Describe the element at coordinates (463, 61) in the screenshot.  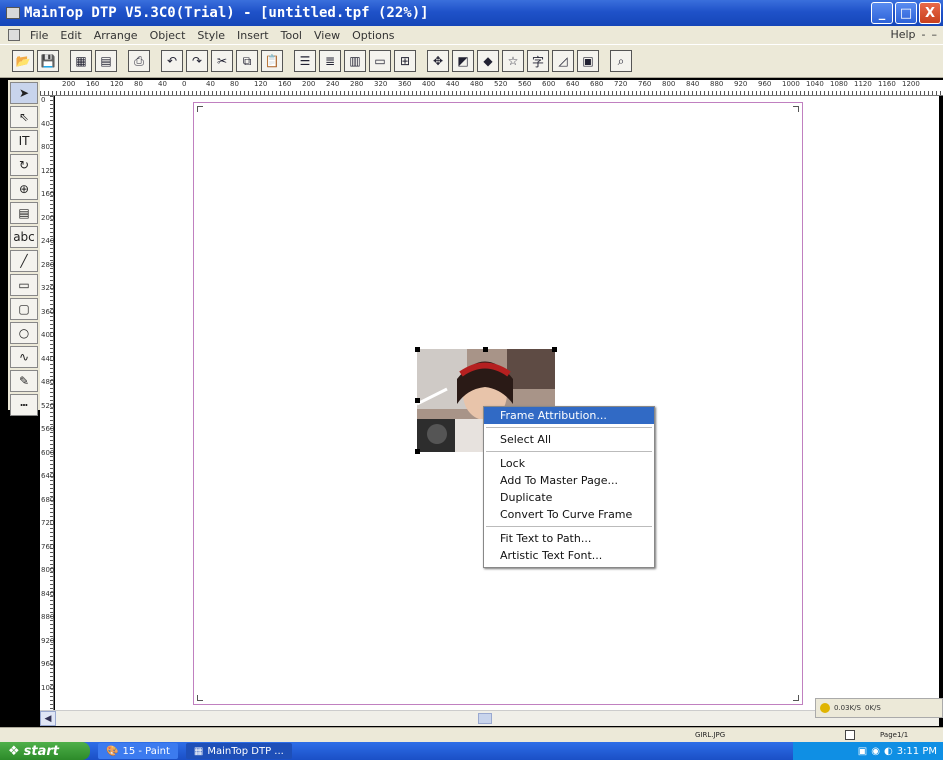
I see `color-fill-icon: ◩` at that location.